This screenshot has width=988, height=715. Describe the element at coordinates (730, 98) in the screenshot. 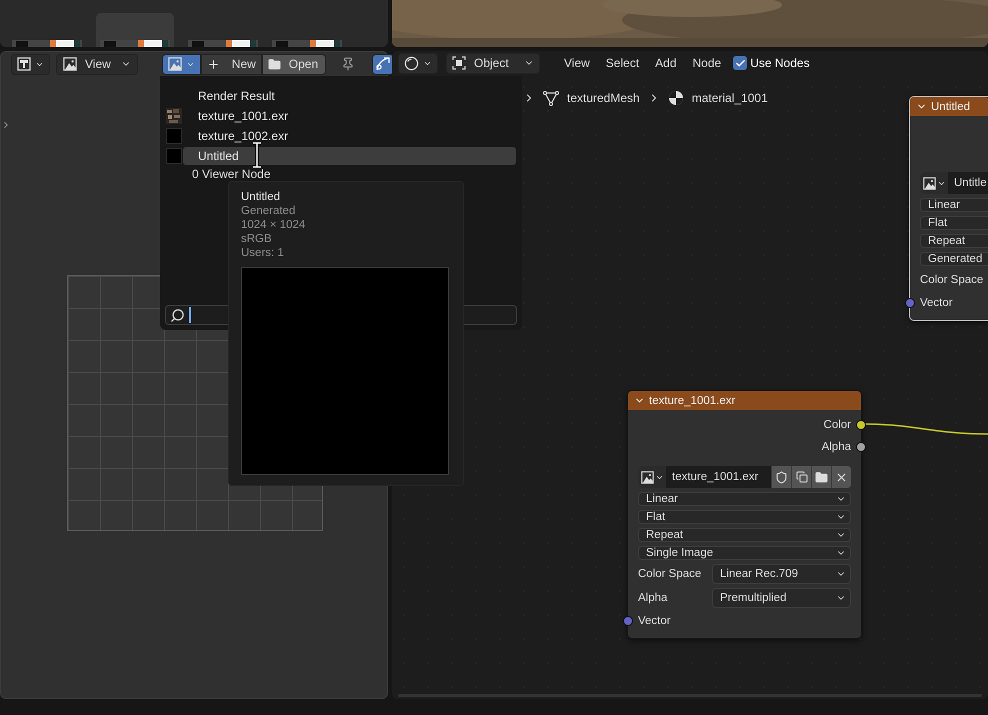

I see `breadcrumb-item: material_1001` at that location.